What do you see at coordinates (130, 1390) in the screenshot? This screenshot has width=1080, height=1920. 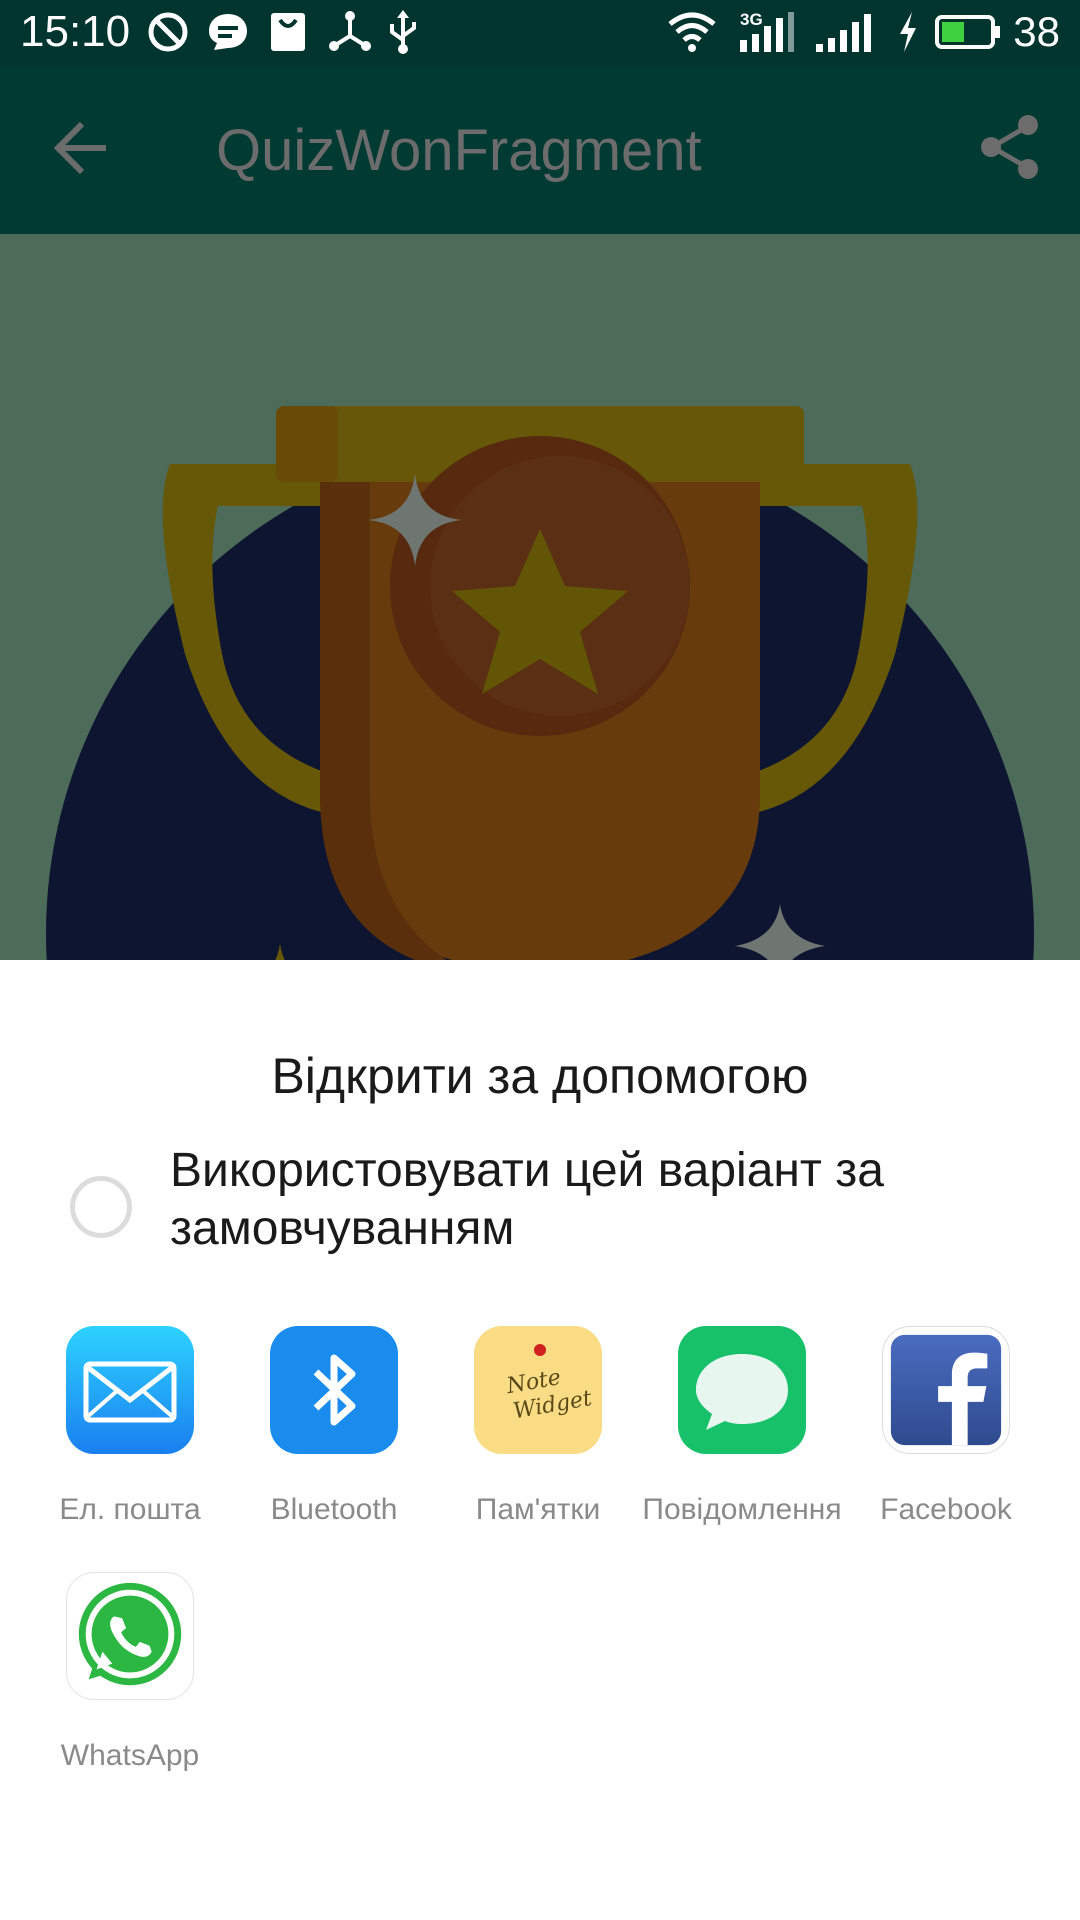 I see `mail-icon` at bounding box center [130, 1390].